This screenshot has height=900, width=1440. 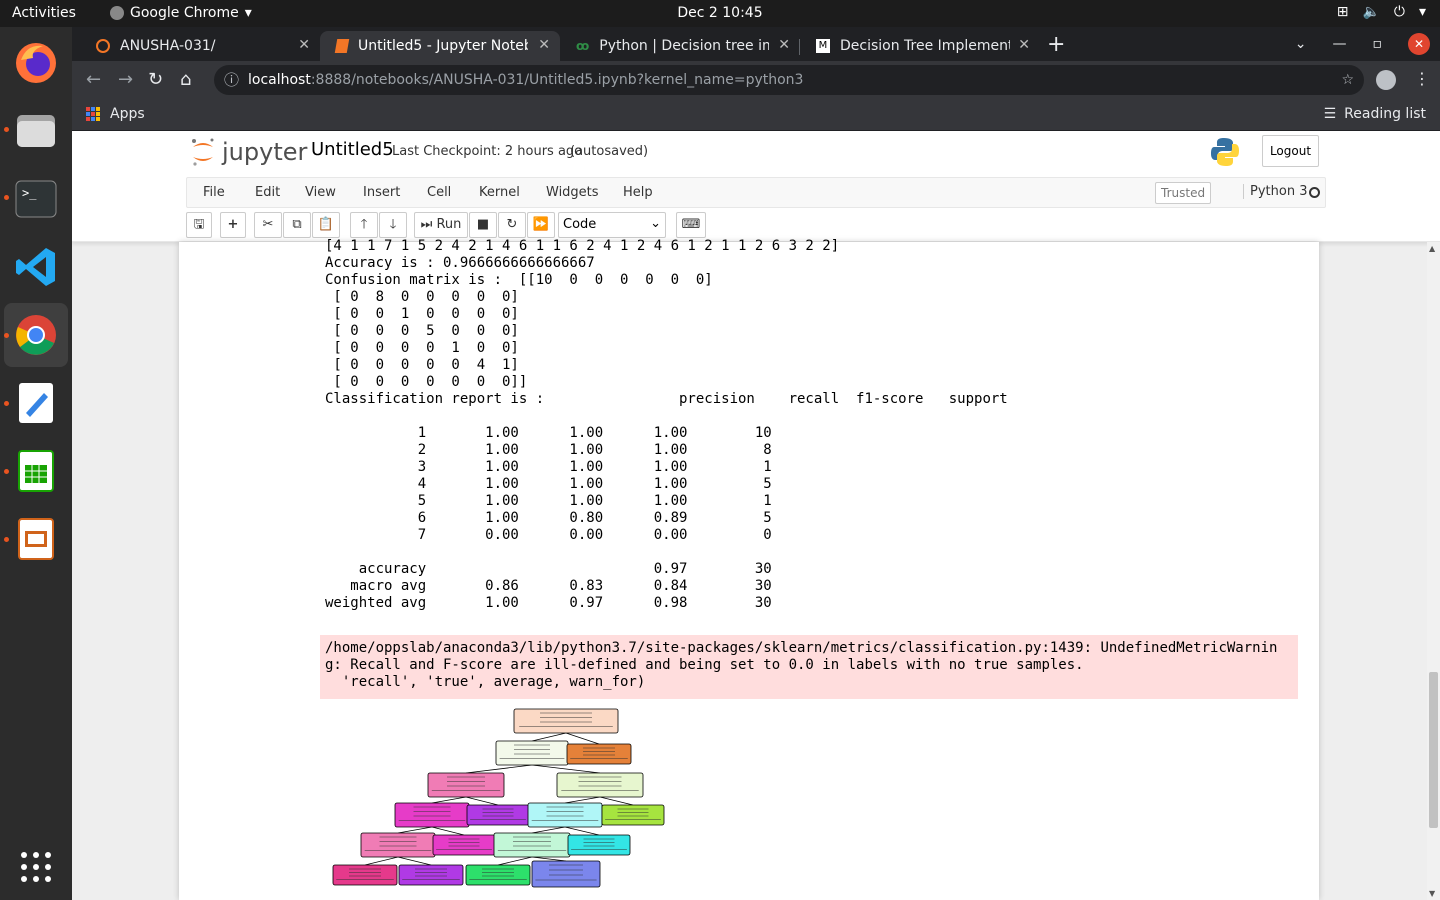 I want to click on restart-icon: ↻, so click(x=512, y=225).